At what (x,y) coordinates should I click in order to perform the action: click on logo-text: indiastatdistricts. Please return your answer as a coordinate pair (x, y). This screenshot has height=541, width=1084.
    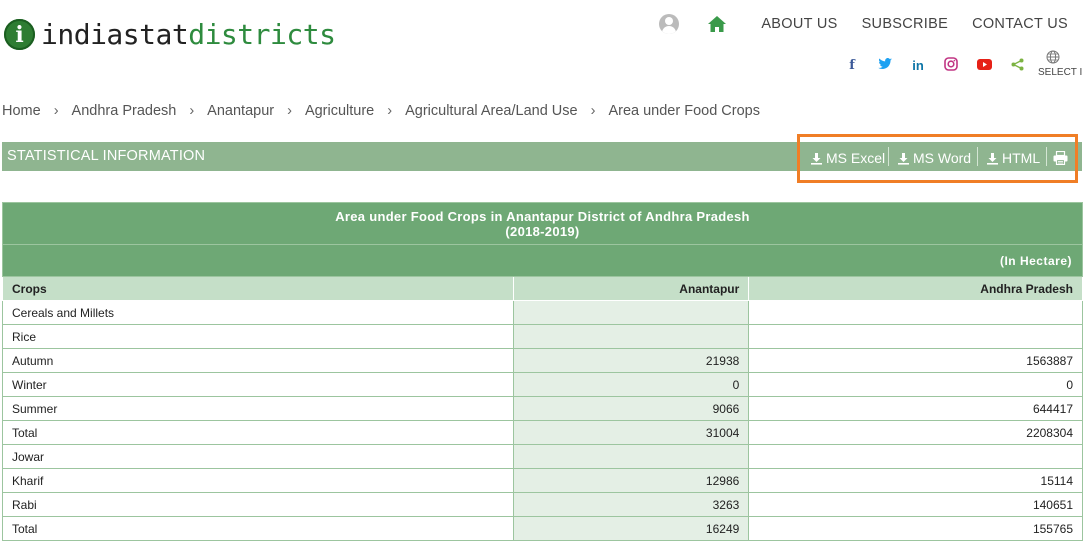
    Looking at the image, I should click on (188, 34).